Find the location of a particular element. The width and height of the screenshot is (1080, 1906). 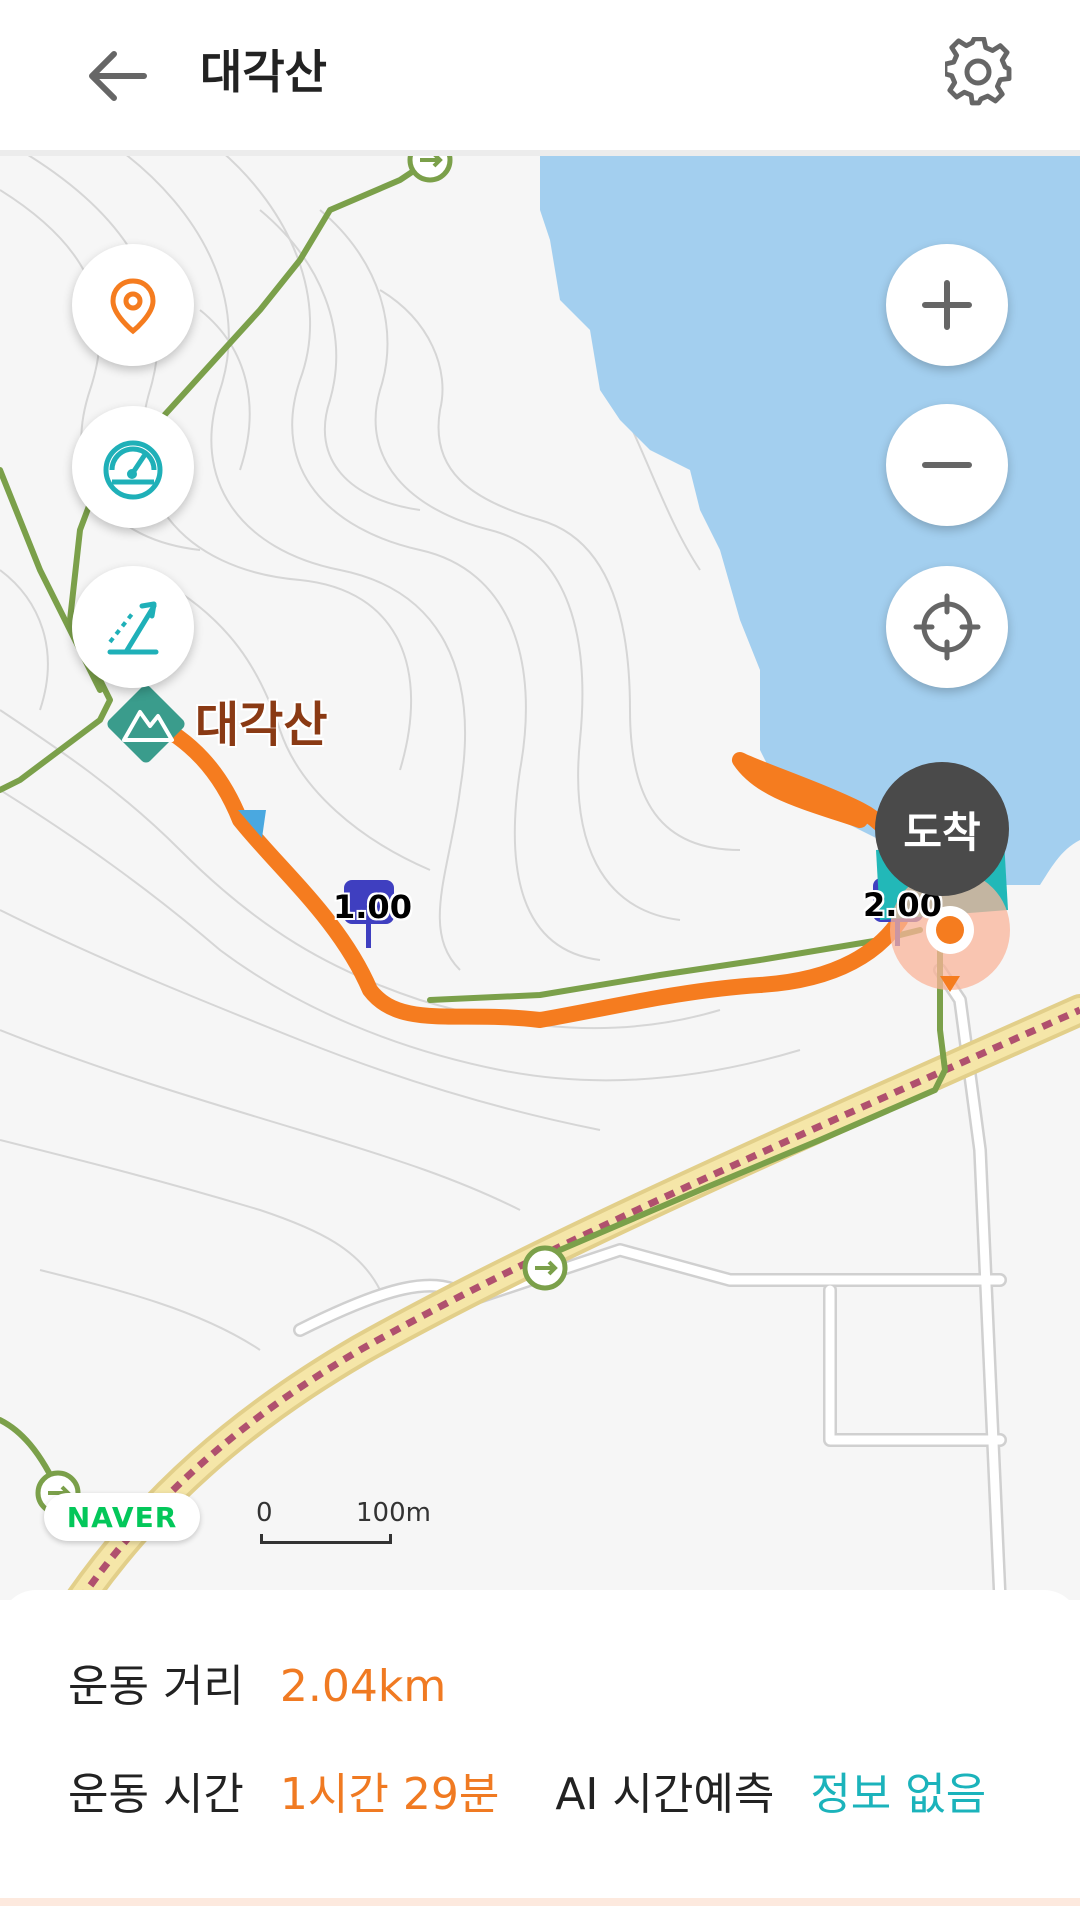

scale-distance-label: 100m is located at coordinates (393, 1513).